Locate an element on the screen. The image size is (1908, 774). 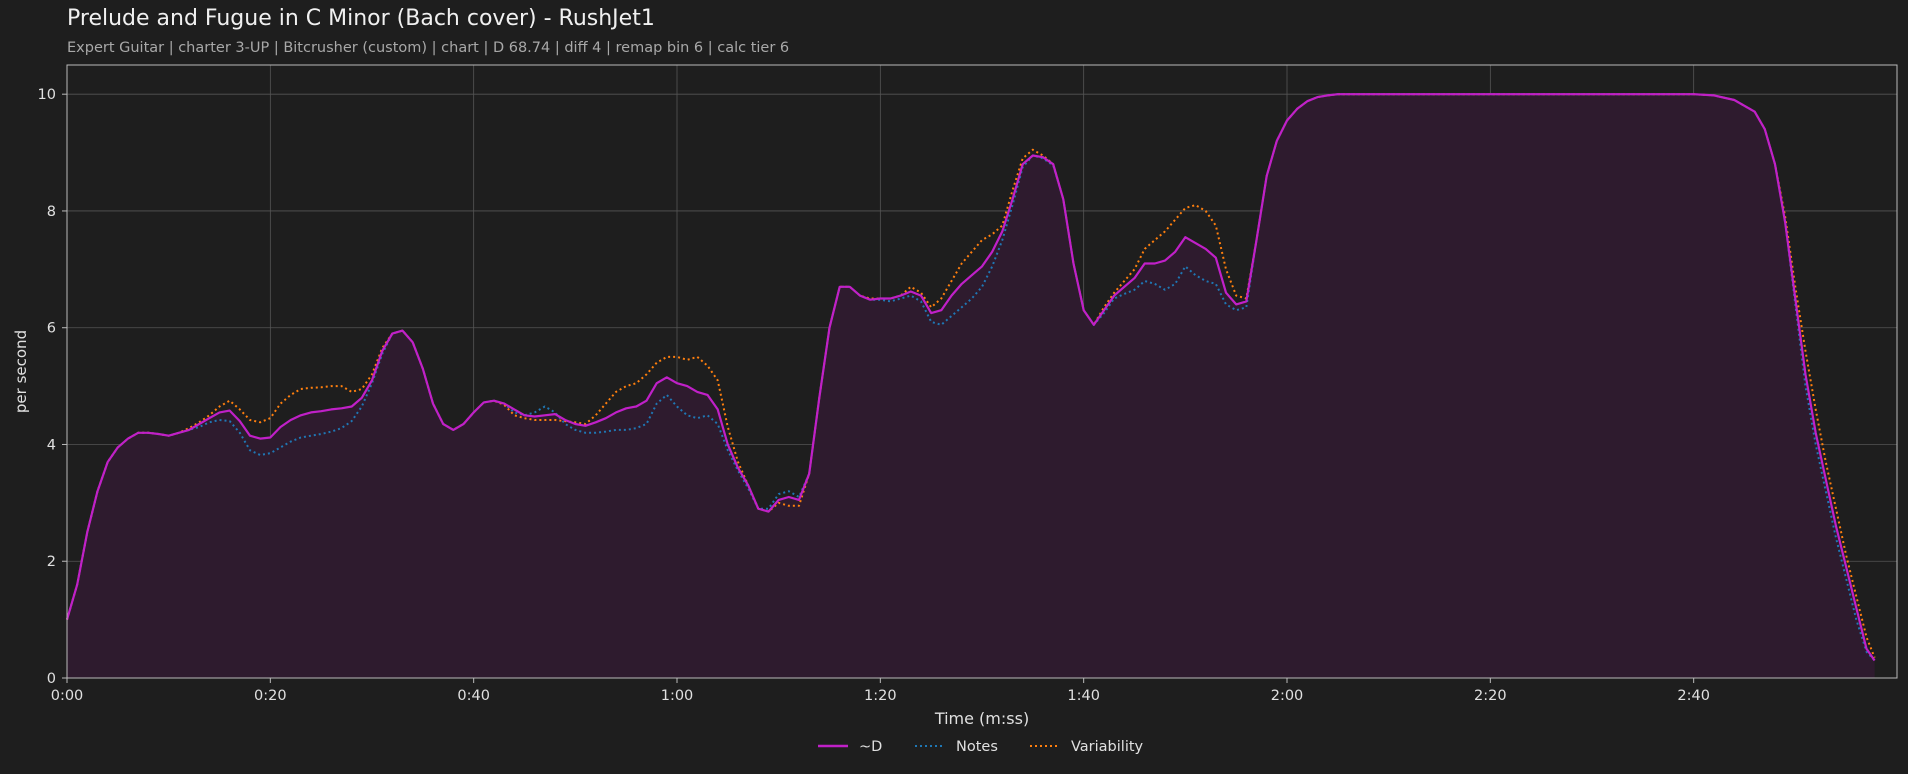
x-tick-label: 1:40 is located at coordinates (1083, 696).